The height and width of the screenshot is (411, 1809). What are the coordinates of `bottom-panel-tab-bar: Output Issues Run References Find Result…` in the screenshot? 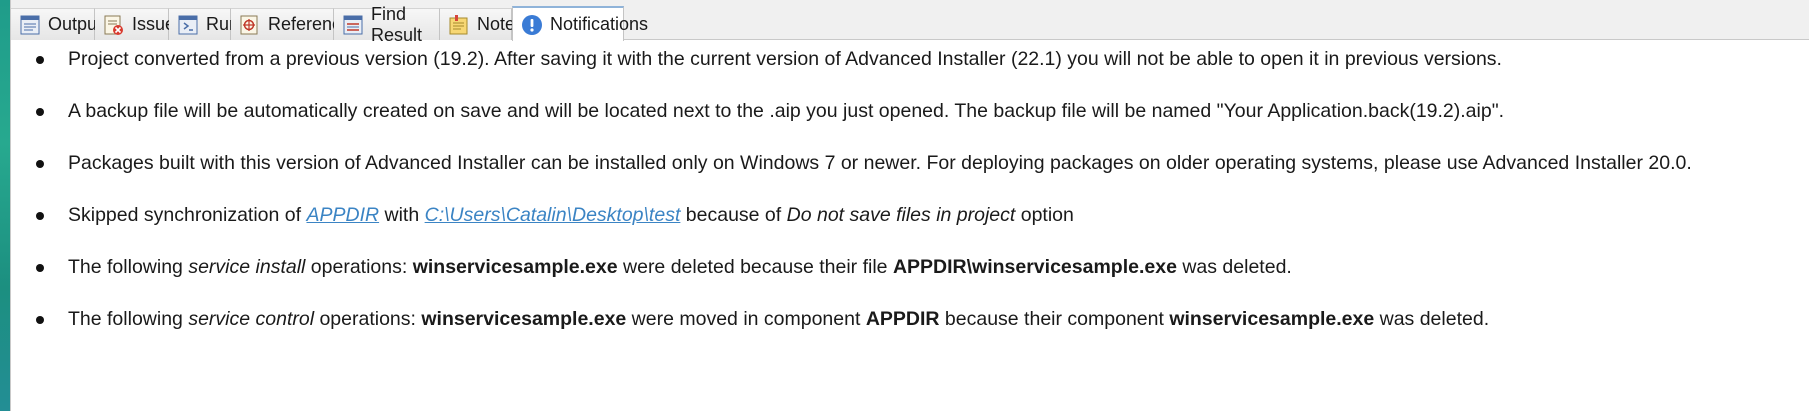 It's located at (910, 22).